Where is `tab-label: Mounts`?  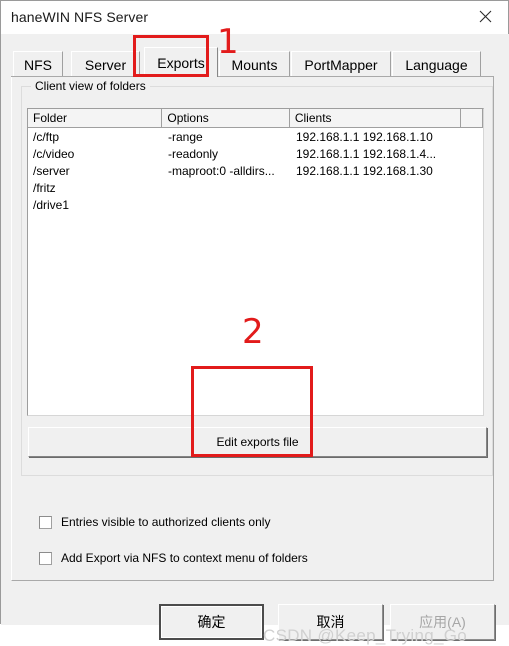
tab-label: Mounts is located at coordinates (254, 64).